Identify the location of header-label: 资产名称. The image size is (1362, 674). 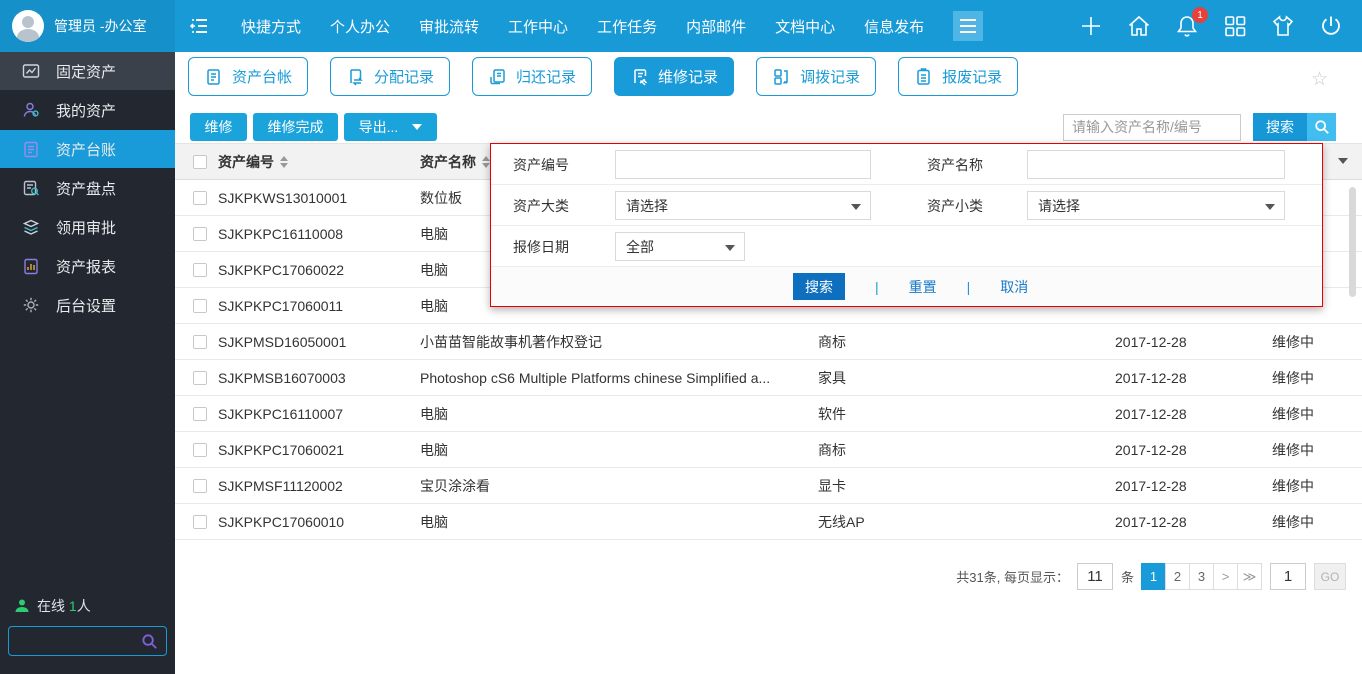
(448, 161).